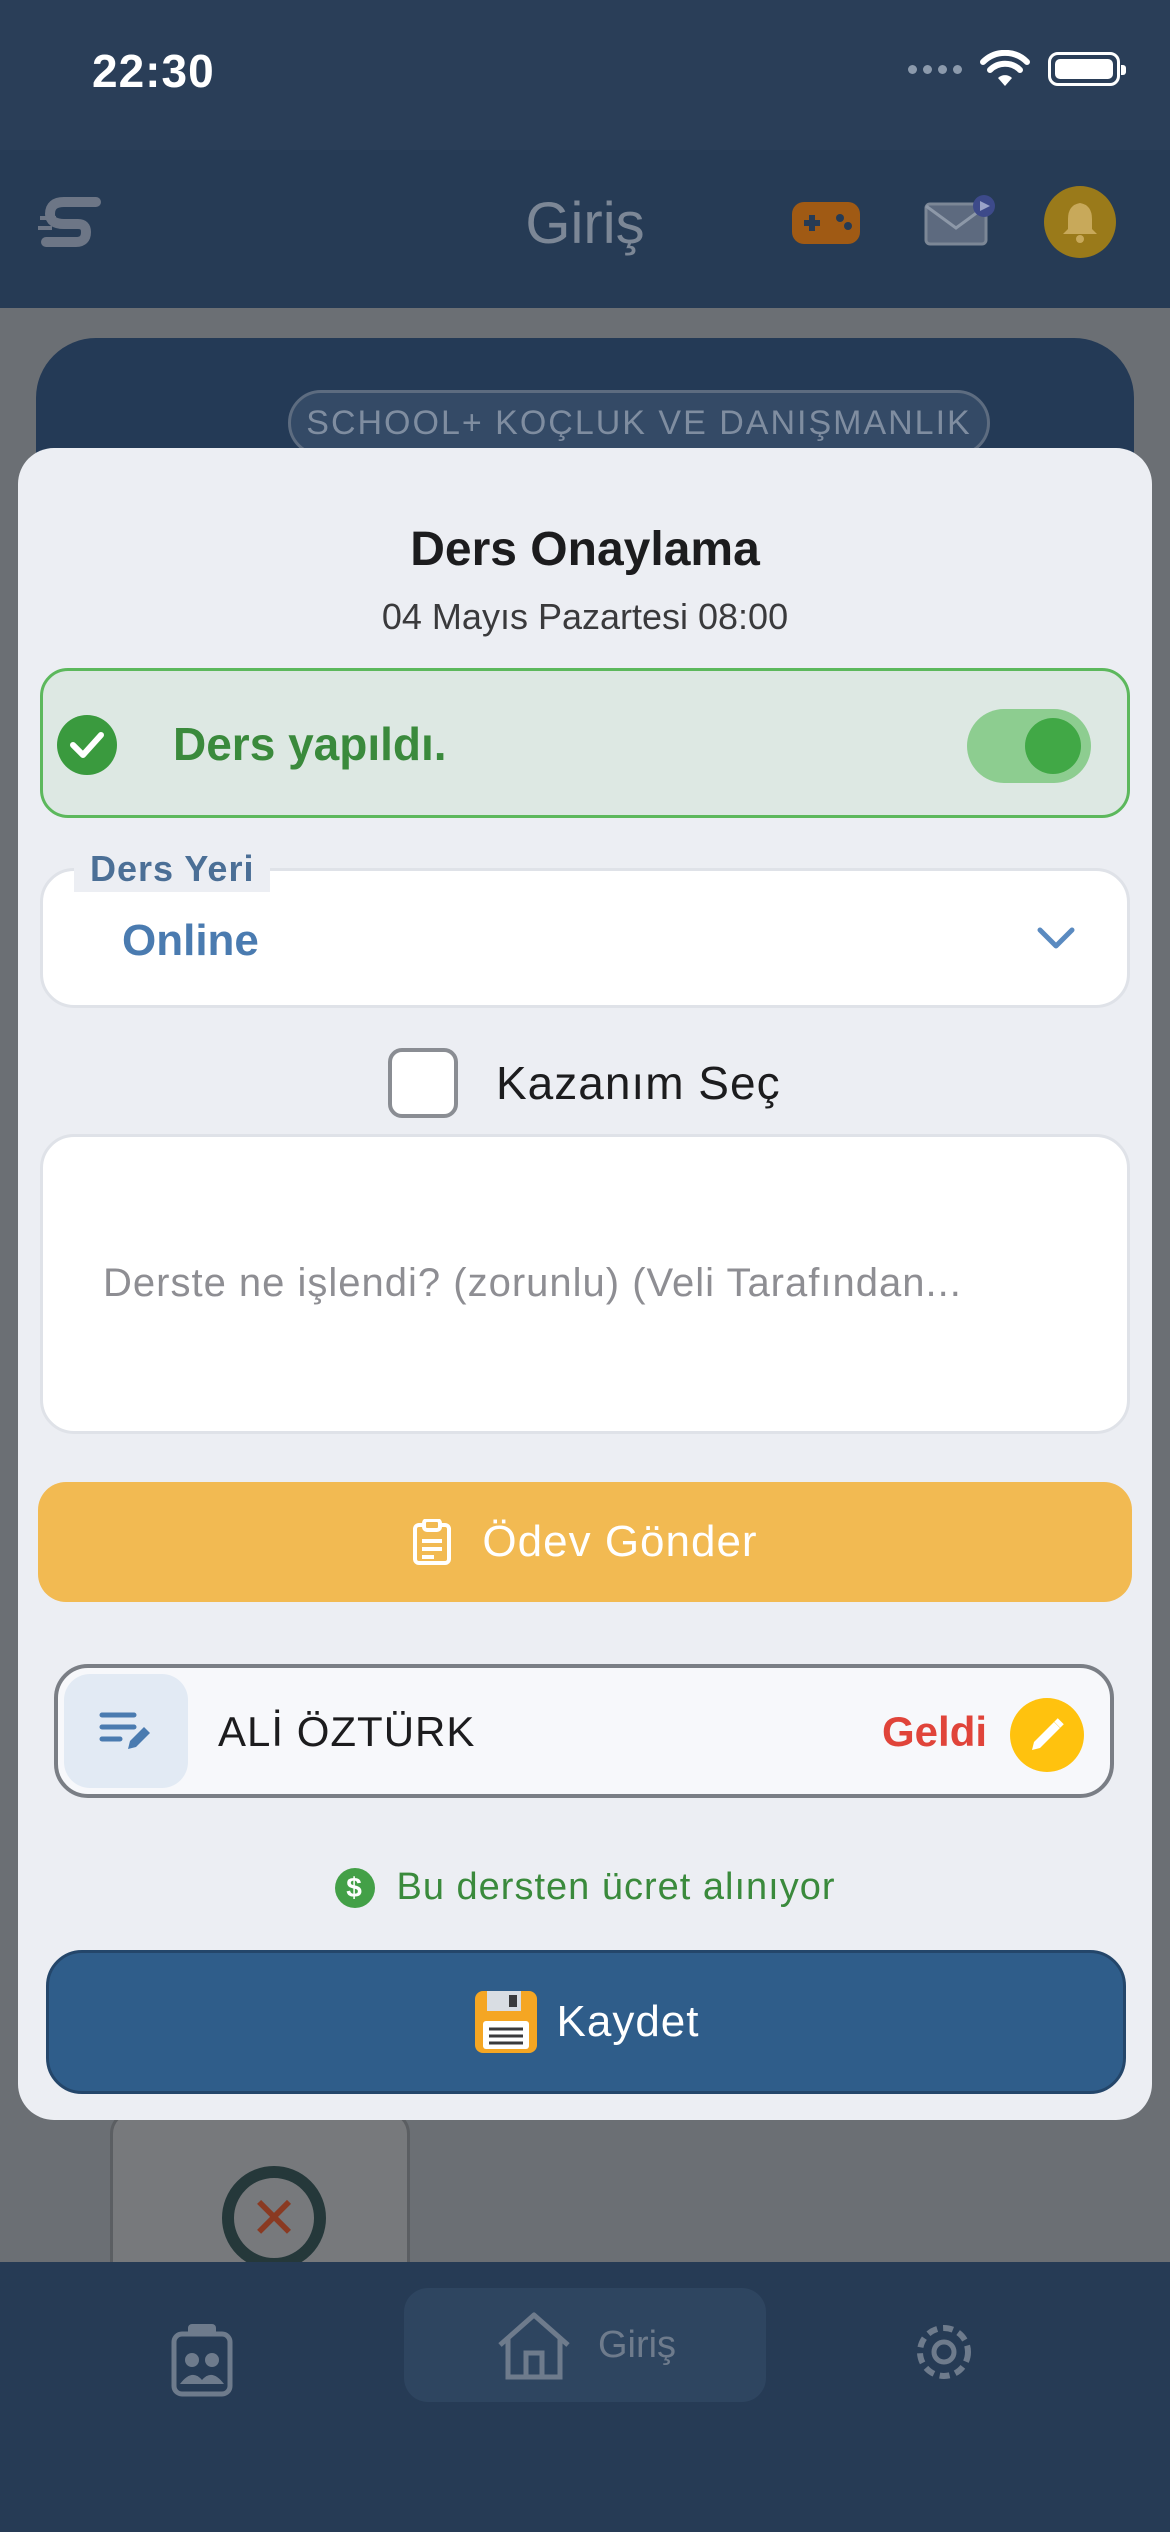 This screenshot has width=1170, height=2532. Describe the element at coordinates (274, 2218) in the screenshot. I see `background-cancel-icon: ✕` at that location.